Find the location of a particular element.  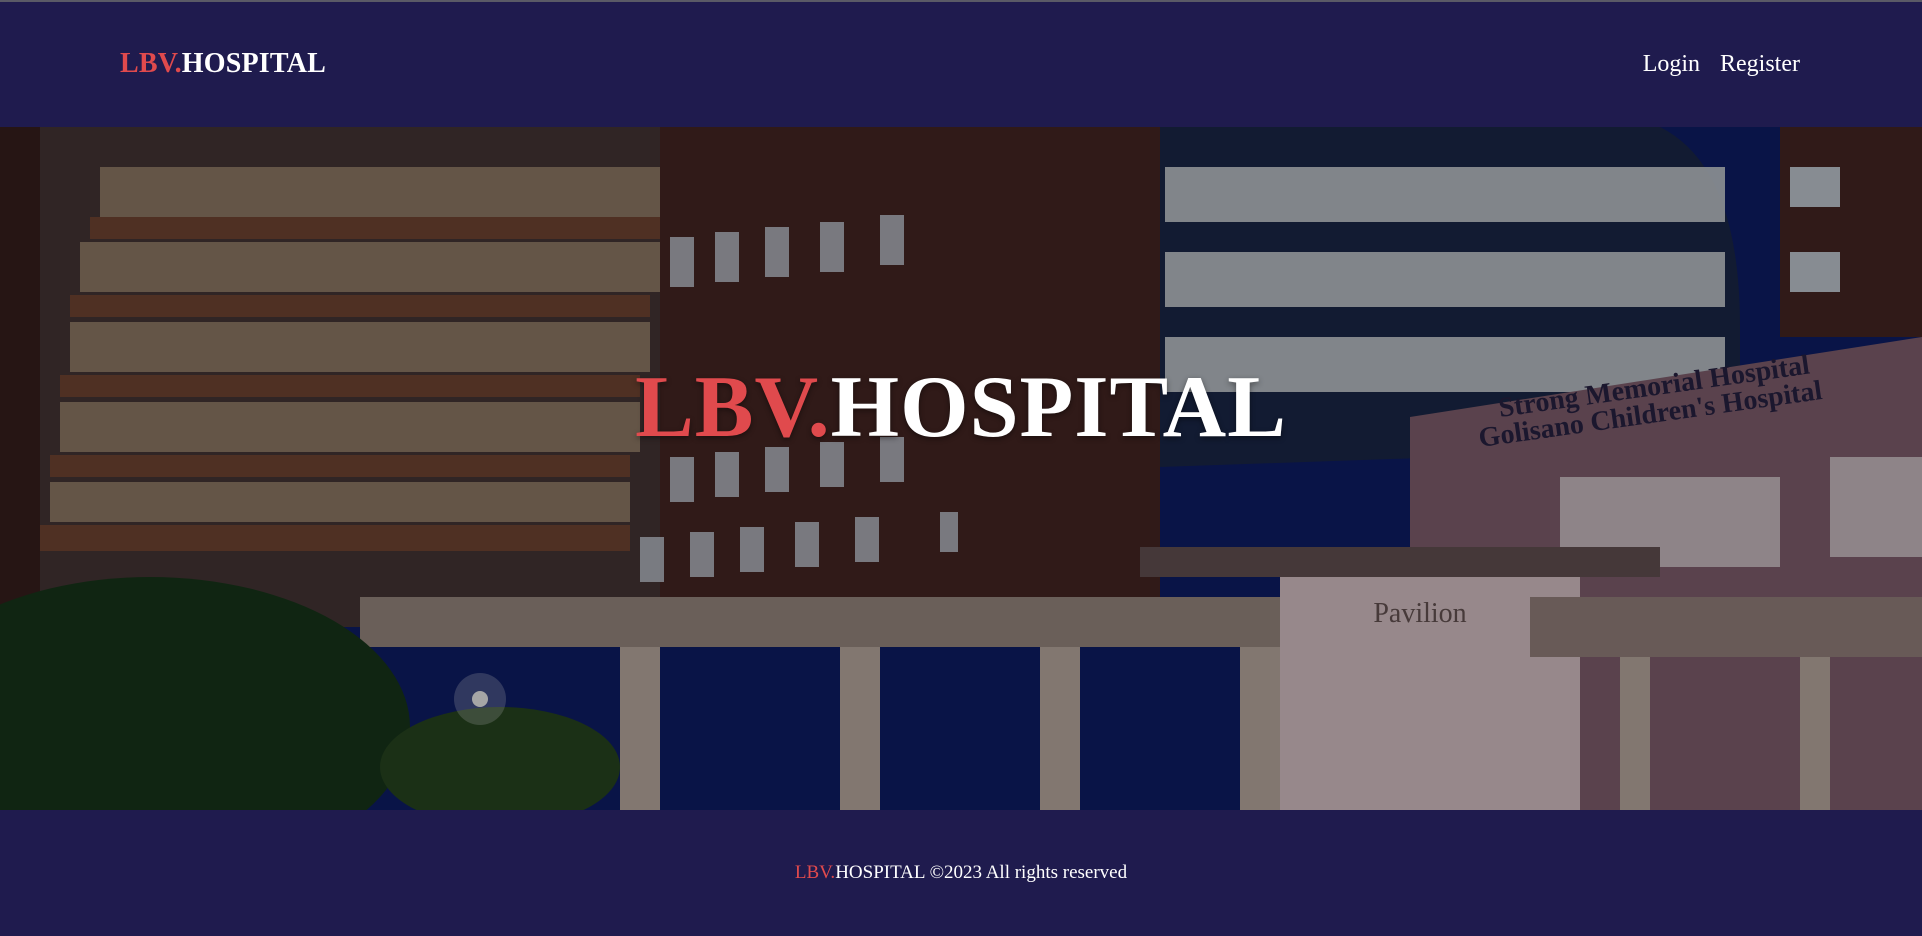

hero-title-accent: LBV. is located at coordinates (733, 407).